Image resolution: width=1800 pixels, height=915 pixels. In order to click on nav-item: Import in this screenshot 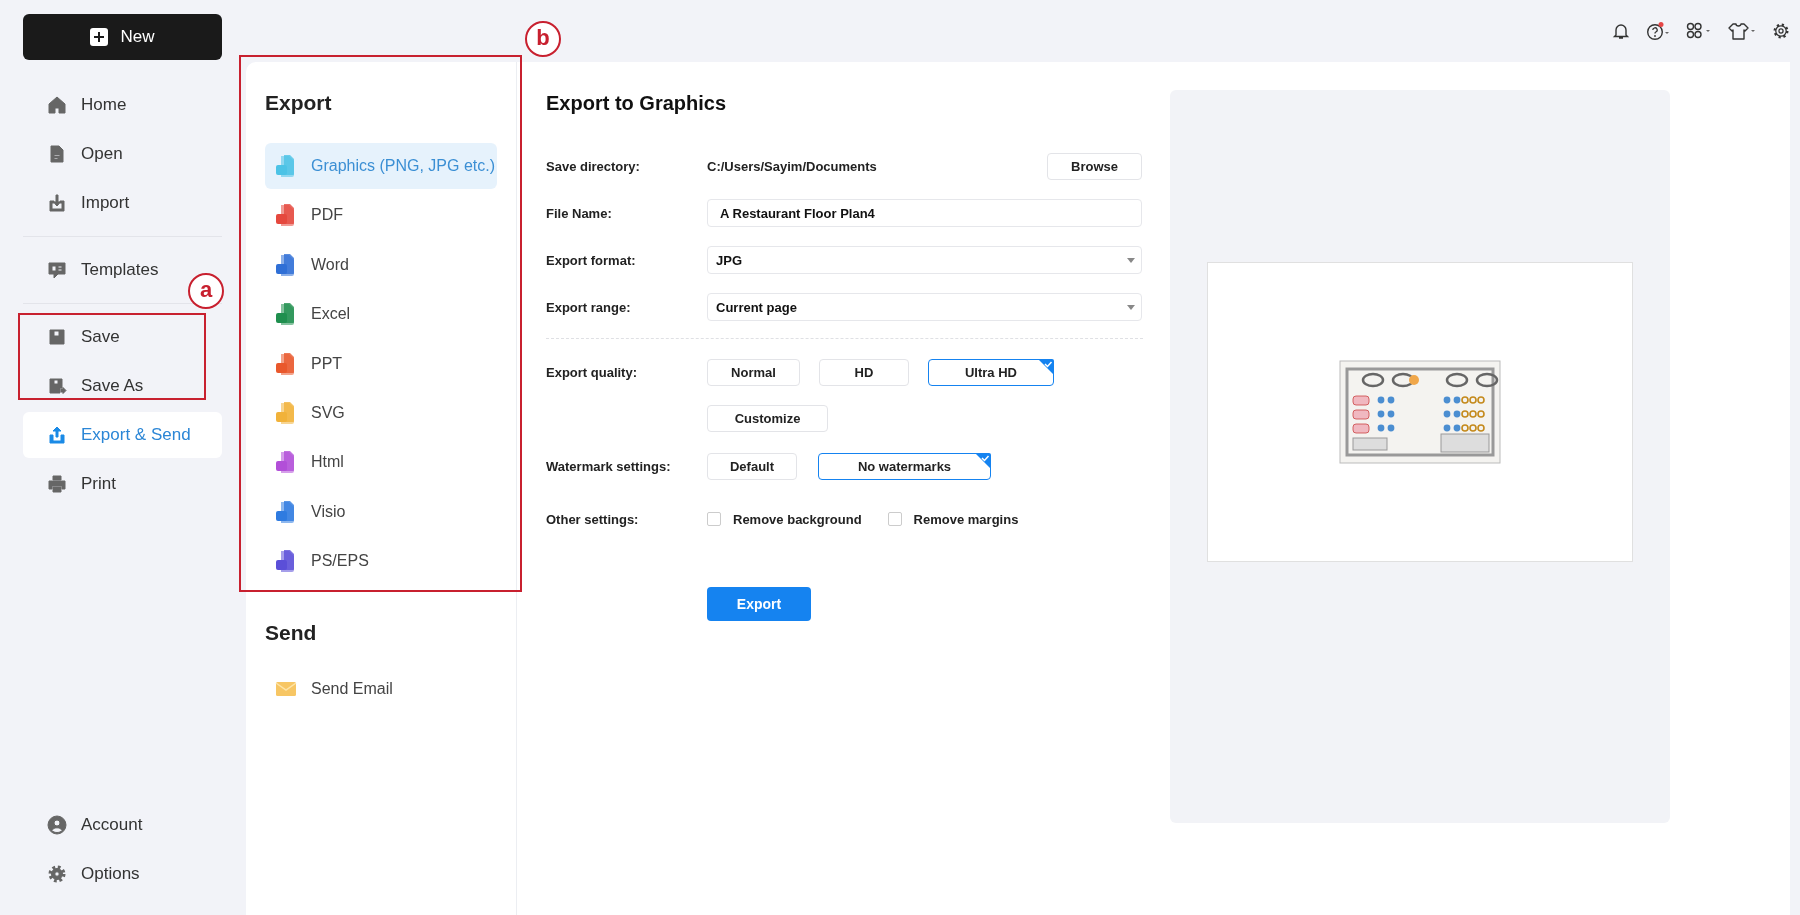, I will do `click(81, 203)`.